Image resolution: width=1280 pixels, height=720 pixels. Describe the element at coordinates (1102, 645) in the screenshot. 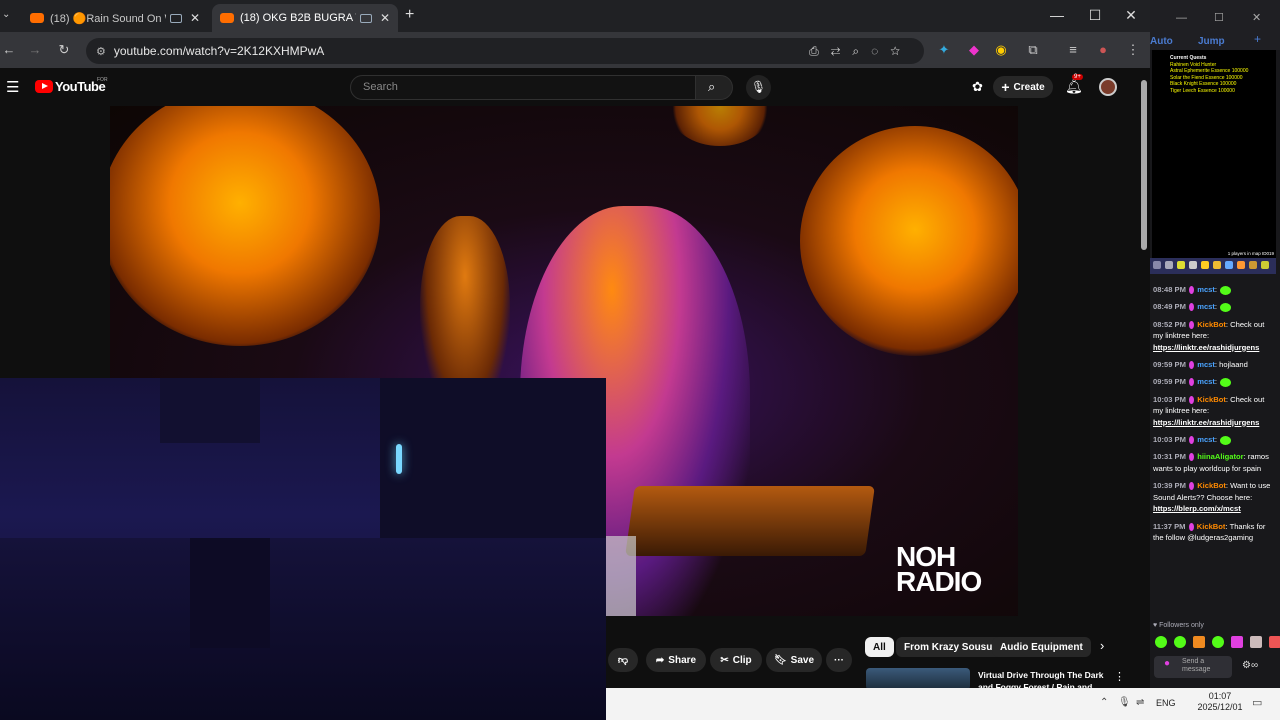

I see `chevron-right-icon: ›` at that location.